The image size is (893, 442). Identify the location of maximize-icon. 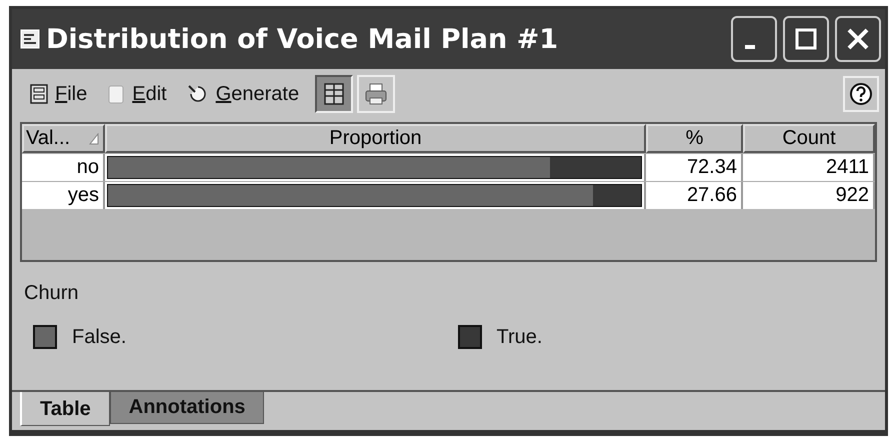
(806, 39).